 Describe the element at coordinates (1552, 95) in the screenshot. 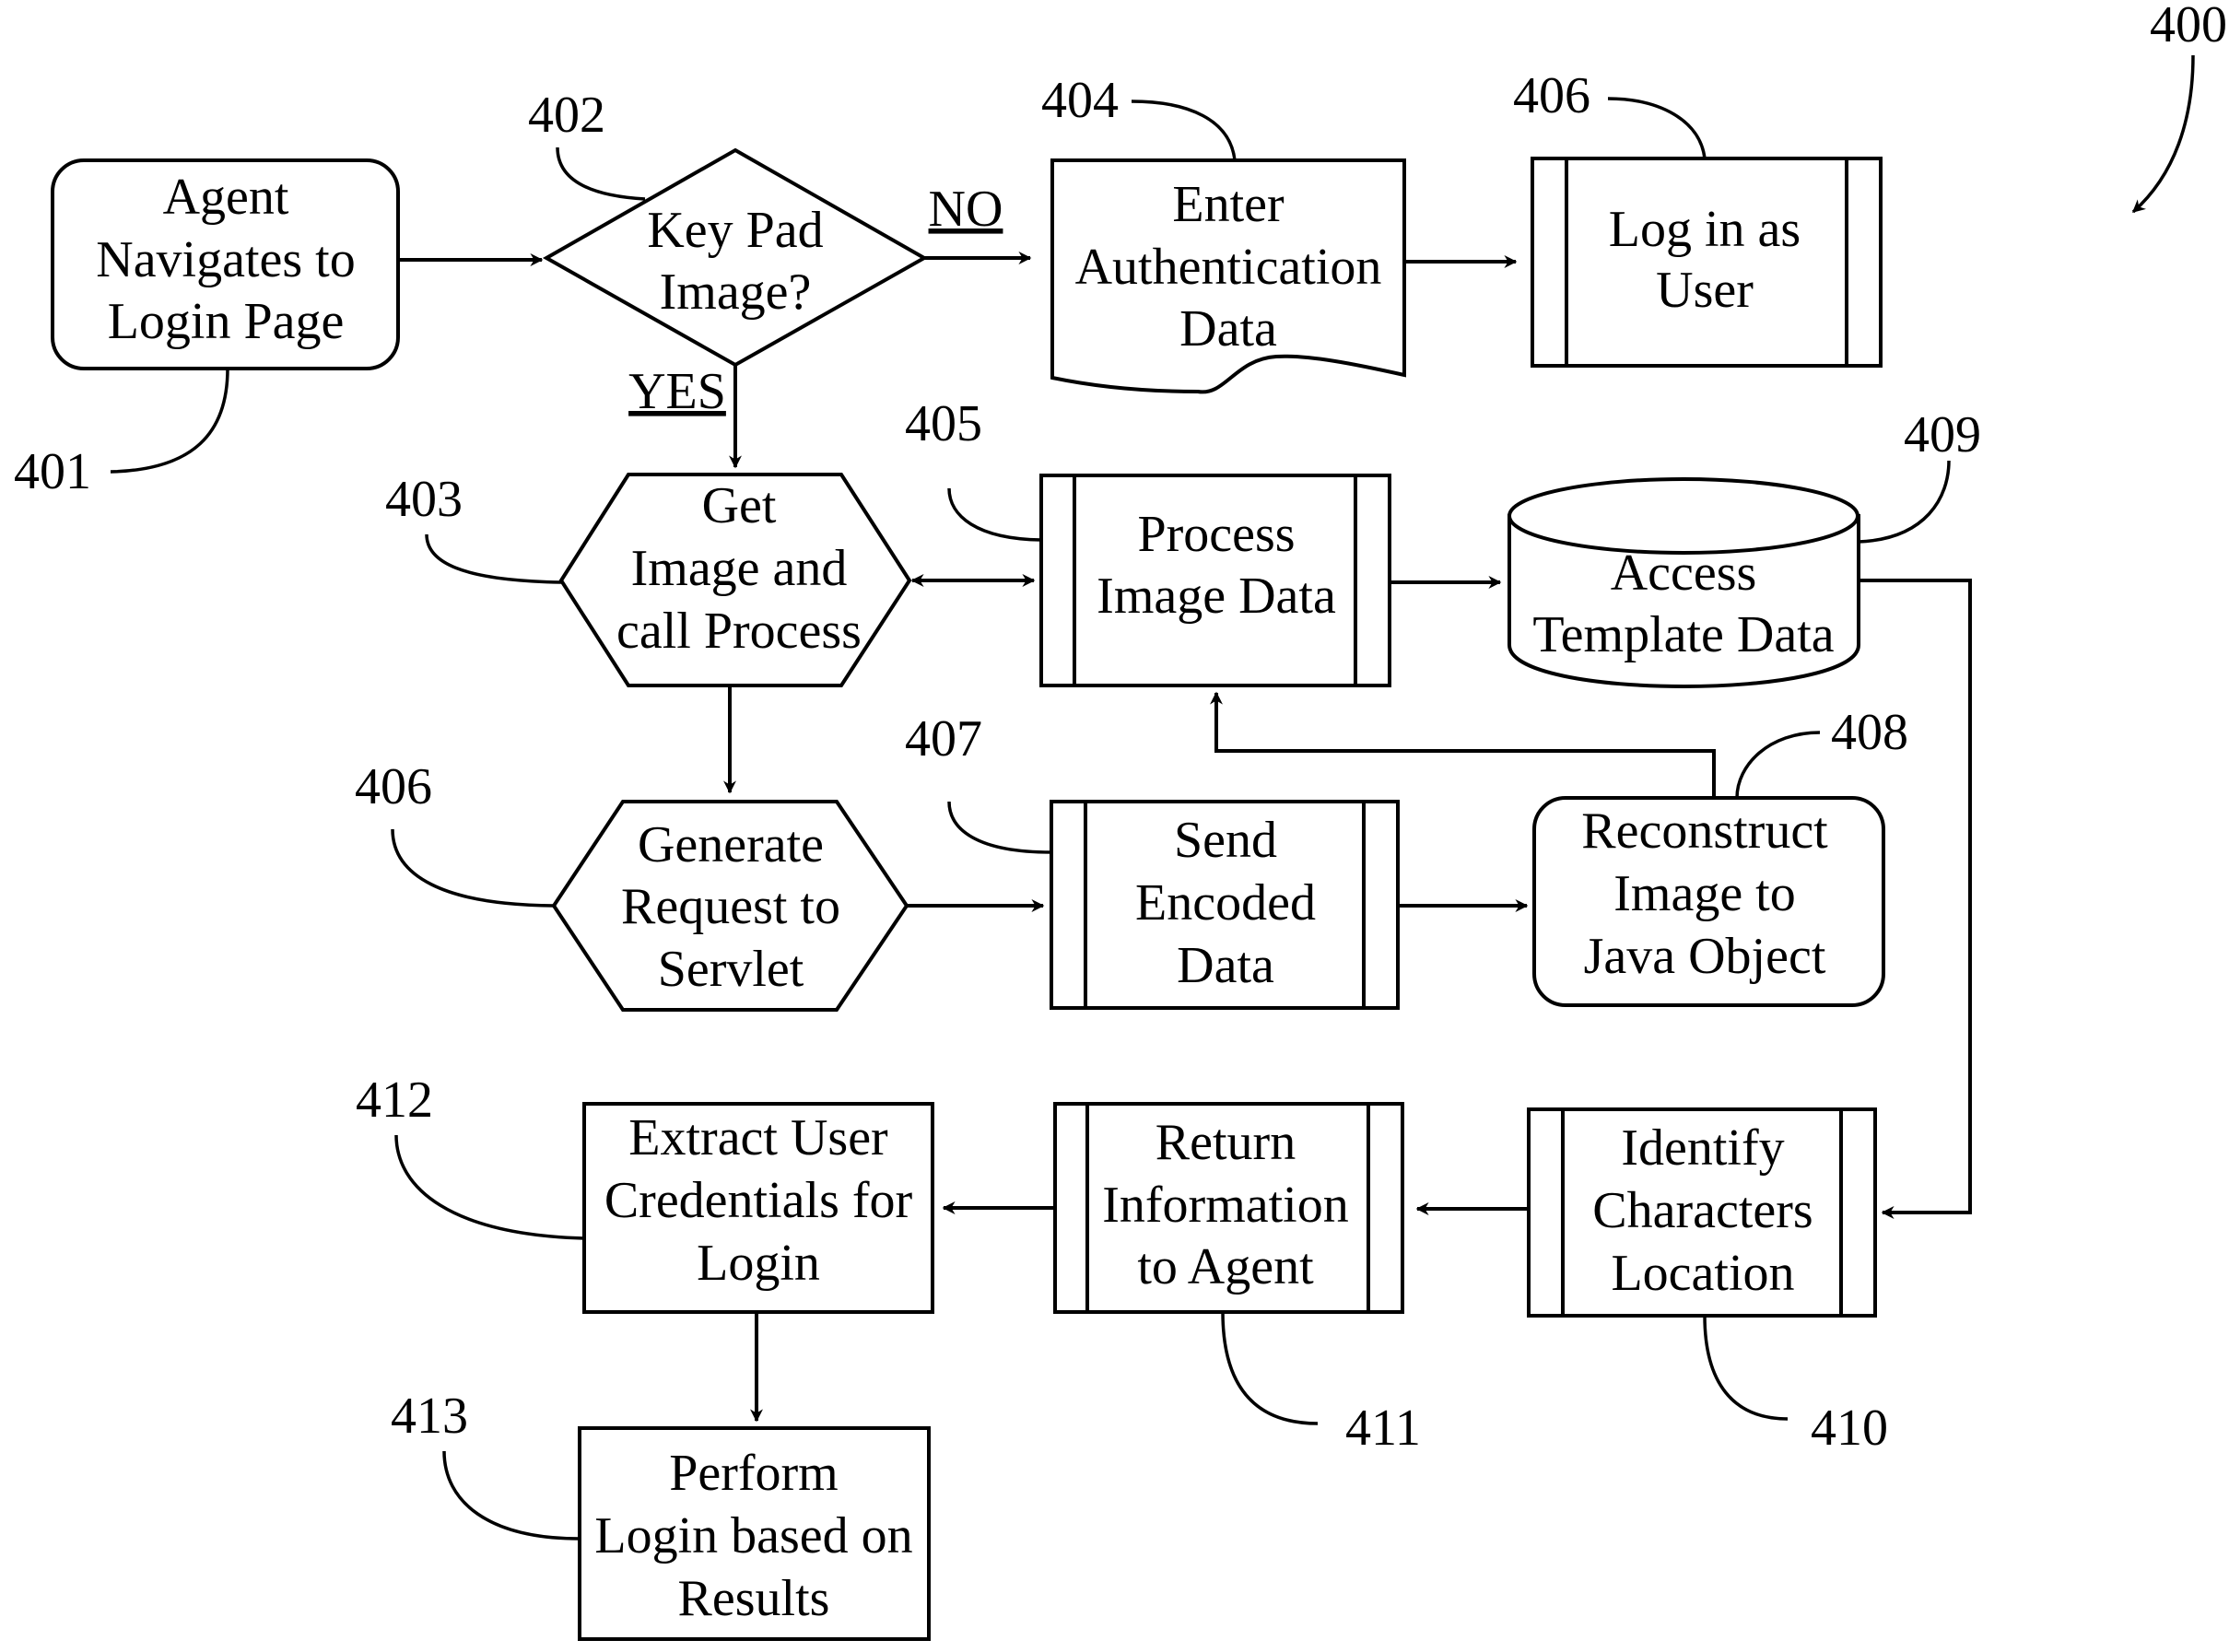

I see `ref-406a: 406` at that location.